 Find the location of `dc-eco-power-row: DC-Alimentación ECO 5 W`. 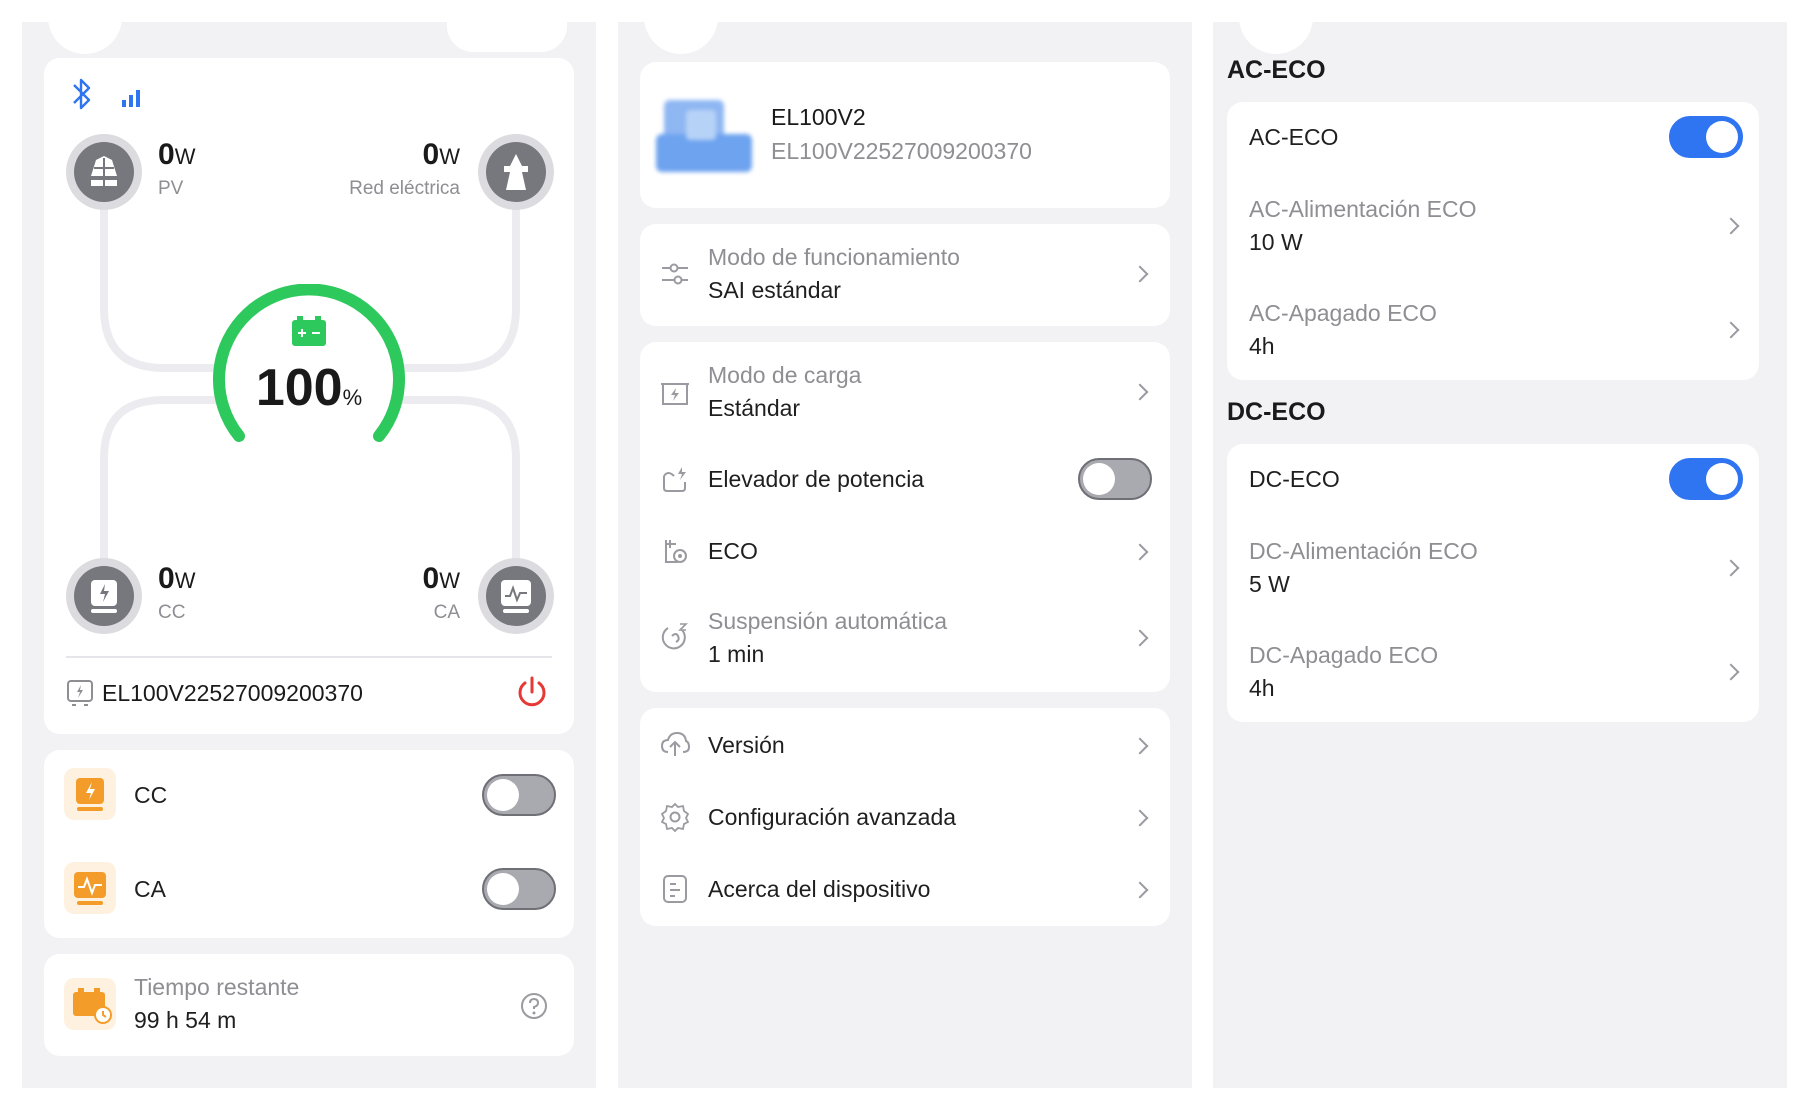

dc-eco-power-row: DC-Alimentación ECO 5 W is located at coordinates (1493, 568).